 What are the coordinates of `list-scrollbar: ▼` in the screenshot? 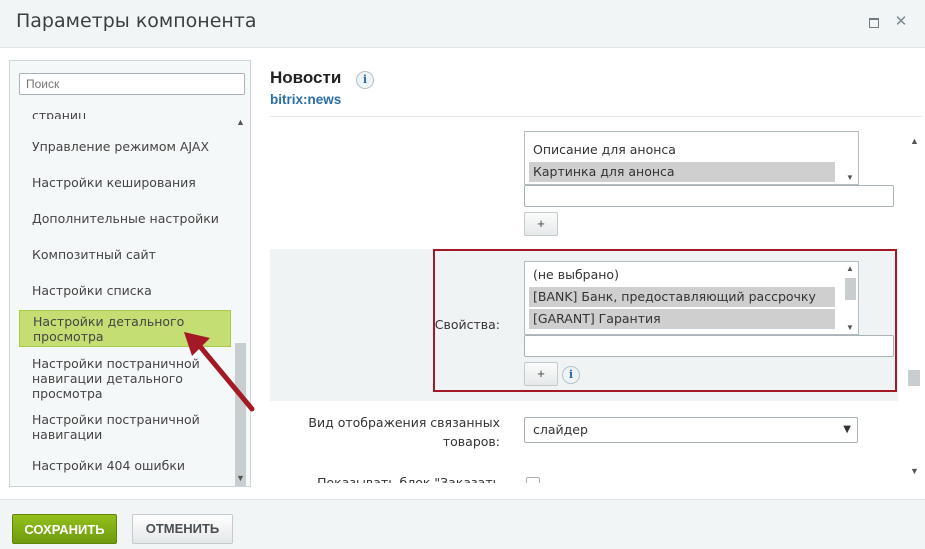 It's located at (850, 158).